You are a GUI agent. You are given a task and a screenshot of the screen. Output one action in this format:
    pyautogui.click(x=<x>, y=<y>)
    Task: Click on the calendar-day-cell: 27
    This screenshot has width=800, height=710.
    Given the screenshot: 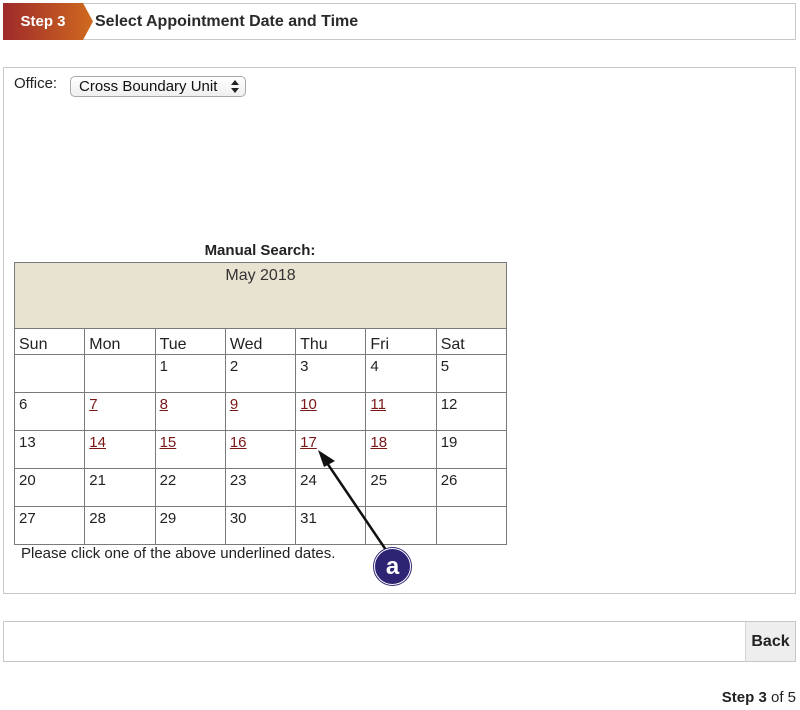 What is the action you would take?
    pyautogui.click(x=49, y=525)
    